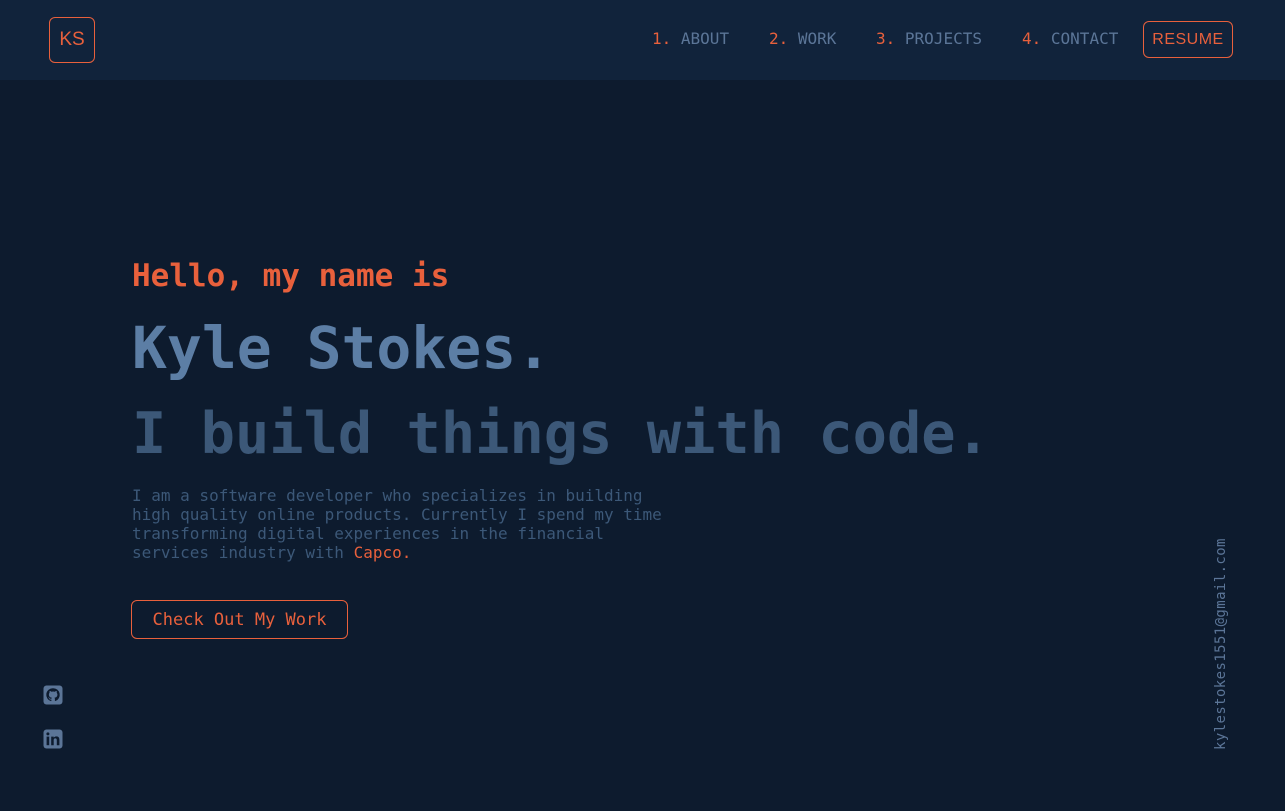 The height and width of the screenshot is (811, 1285). I want to click on nav-item-contact: 4. CONTACT, so click(1070, 38).